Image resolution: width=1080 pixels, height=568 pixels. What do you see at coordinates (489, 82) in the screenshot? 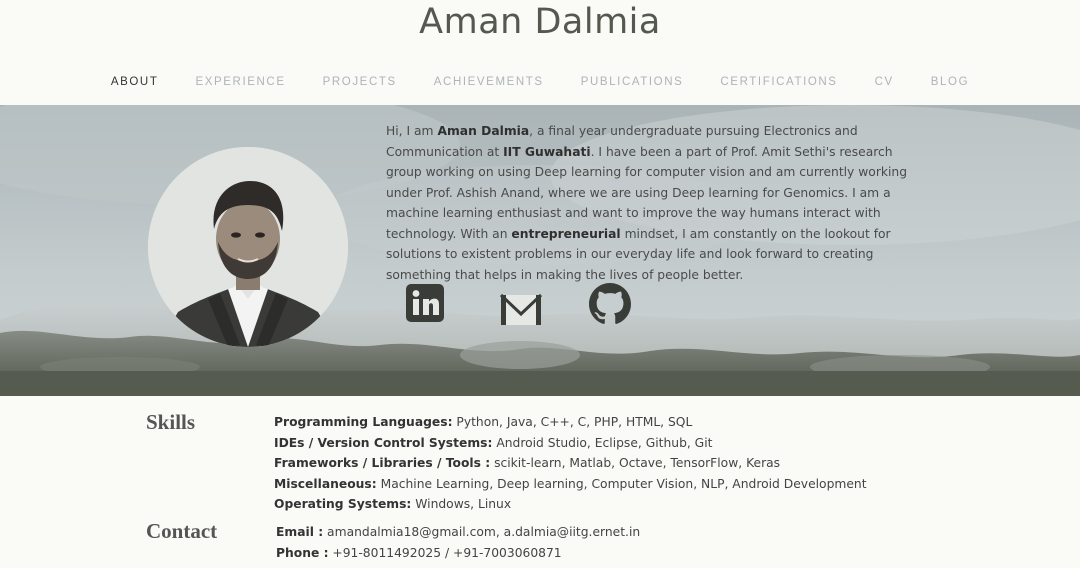
I see `nav-achievements: ACHIEVEMENTS` at bounding box center [489, 82].